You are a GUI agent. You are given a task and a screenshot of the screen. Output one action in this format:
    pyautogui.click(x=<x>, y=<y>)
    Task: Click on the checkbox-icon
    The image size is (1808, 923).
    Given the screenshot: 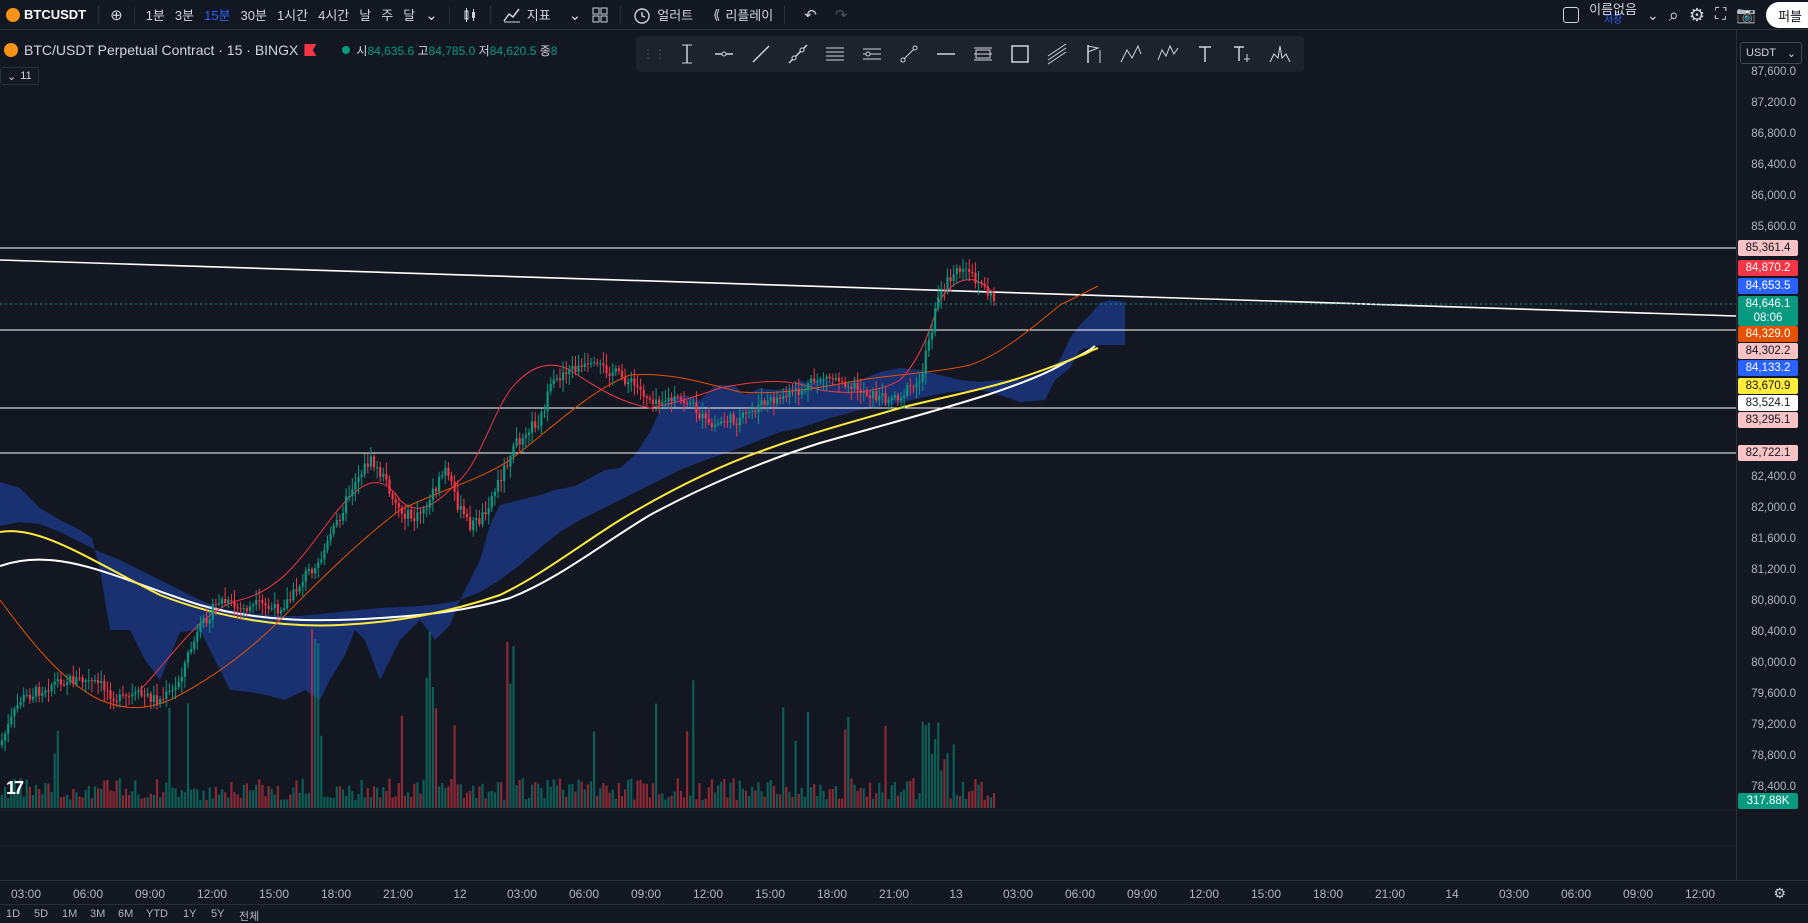 What is the action you would take?
    pyautogui.click(x=1571, y=15)
    